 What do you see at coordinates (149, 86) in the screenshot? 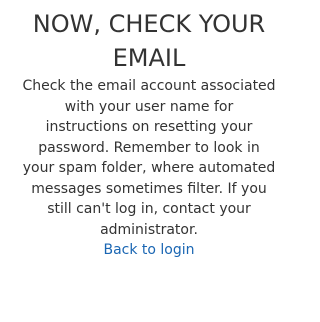
I see `instructions-line: Check the email account associated` at bounding box center [149, 86].